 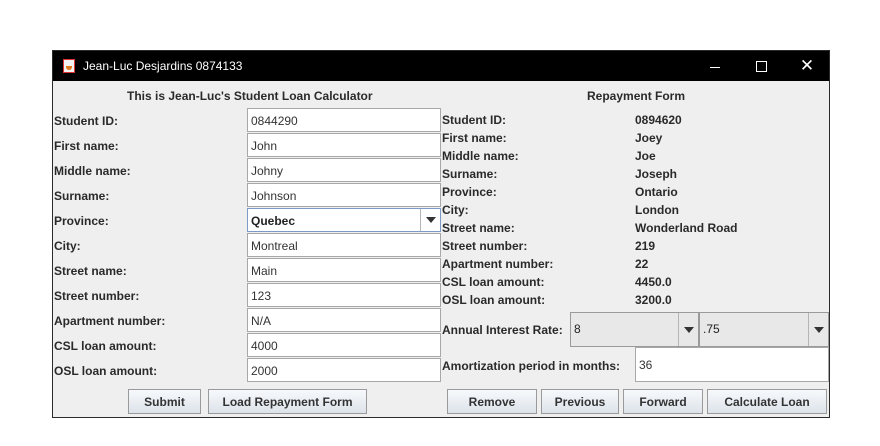 What do you see at coordinates (455, 210) in the screenshot?
I see `rf-city-label: City:` at bounding box center [455, 210].